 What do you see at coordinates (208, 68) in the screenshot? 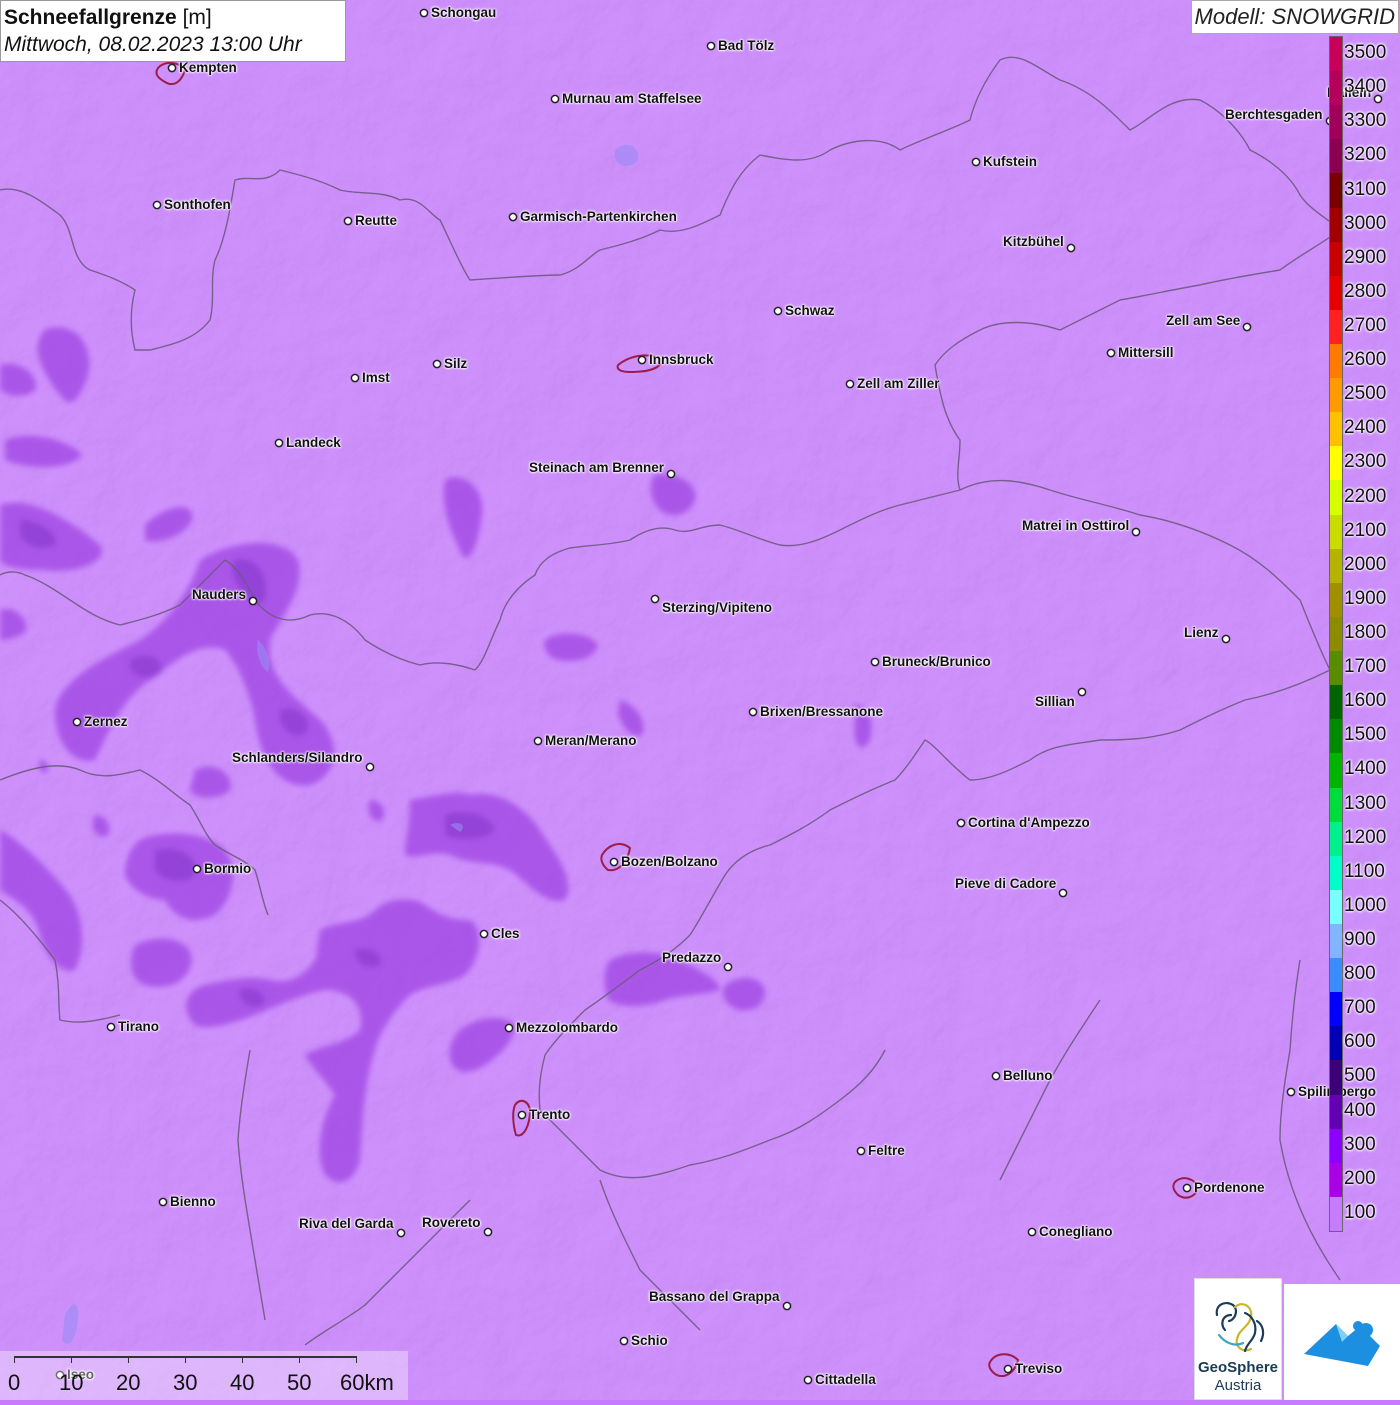
I see `place-label: Kempten` at bounding box center [208, 68].